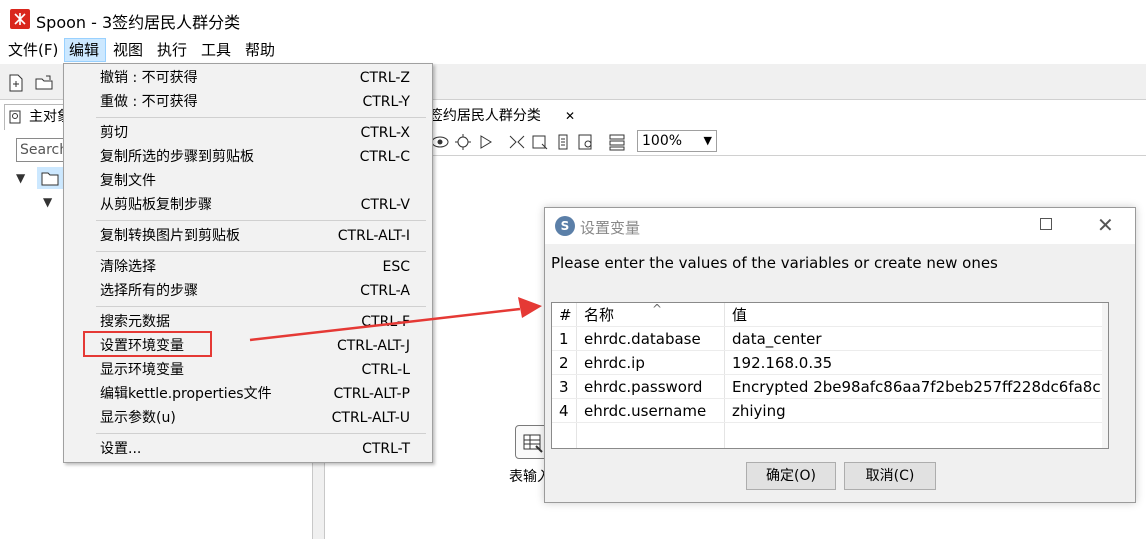 This screenshot has height=539, width=1146. What do you see at coordinates (1105, 375) in the screenshot?
I see `table-scrollbar` at bounding box center [1105, 375].